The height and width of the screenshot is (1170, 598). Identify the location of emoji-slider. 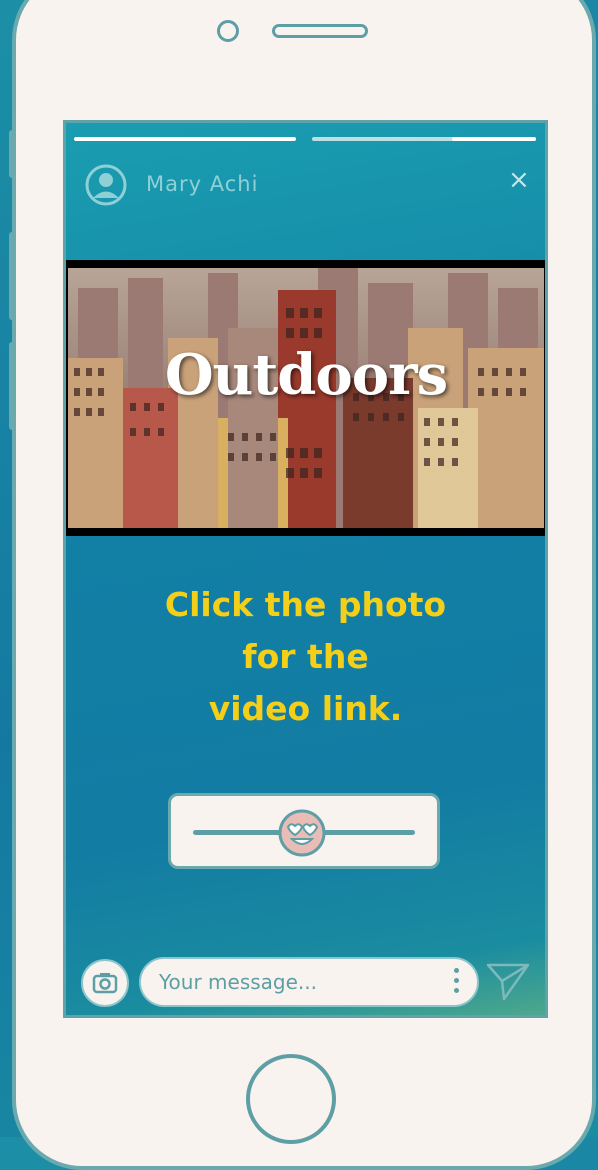
(304, 831).